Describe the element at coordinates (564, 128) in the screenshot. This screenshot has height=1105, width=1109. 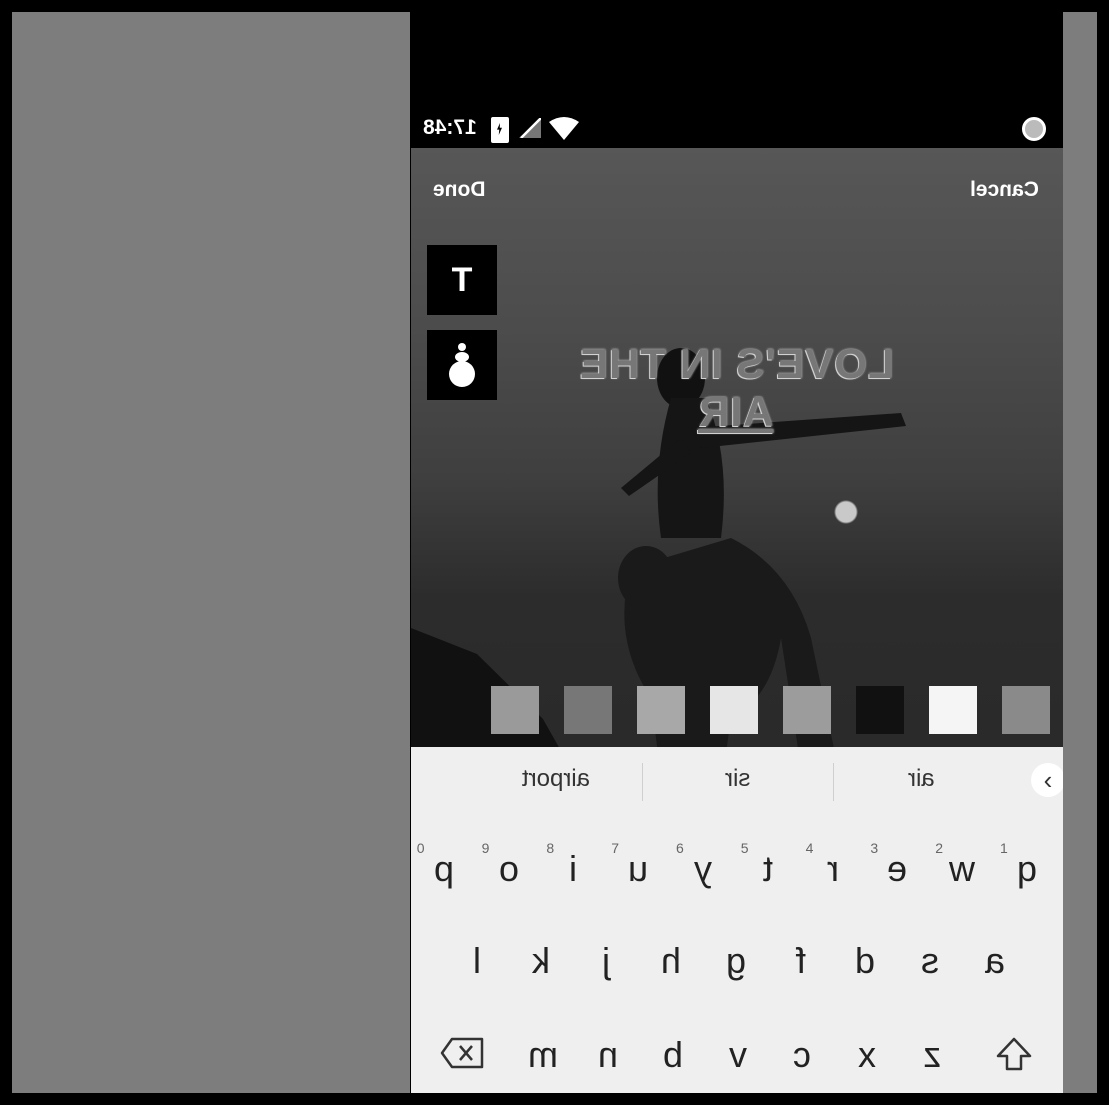
I see `wifi-icon` at that location.